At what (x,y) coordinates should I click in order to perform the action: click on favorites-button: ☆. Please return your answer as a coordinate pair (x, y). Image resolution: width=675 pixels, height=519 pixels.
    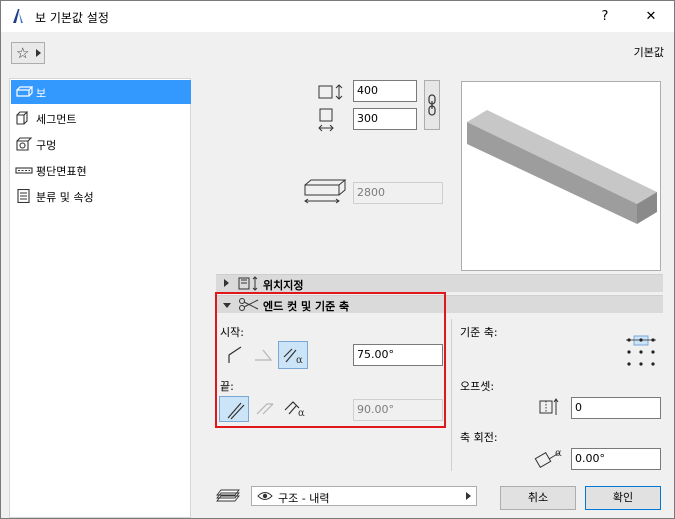
    Looking at the image, I should click on (28, 53).